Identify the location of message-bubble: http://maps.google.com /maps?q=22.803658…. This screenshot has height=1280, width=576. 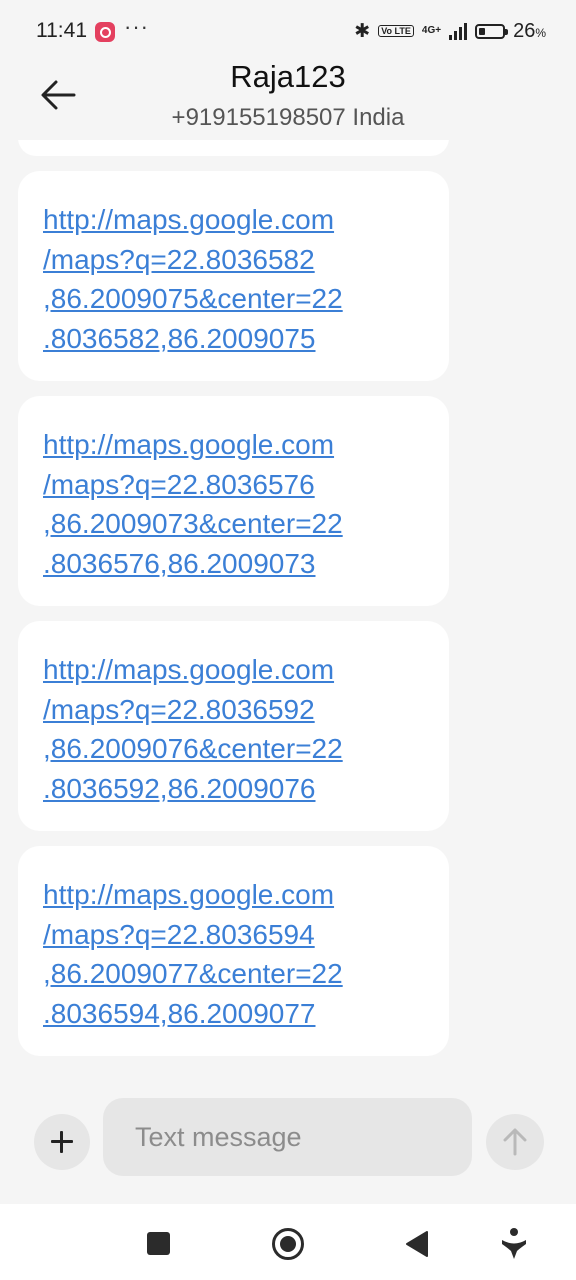
(233, 276).